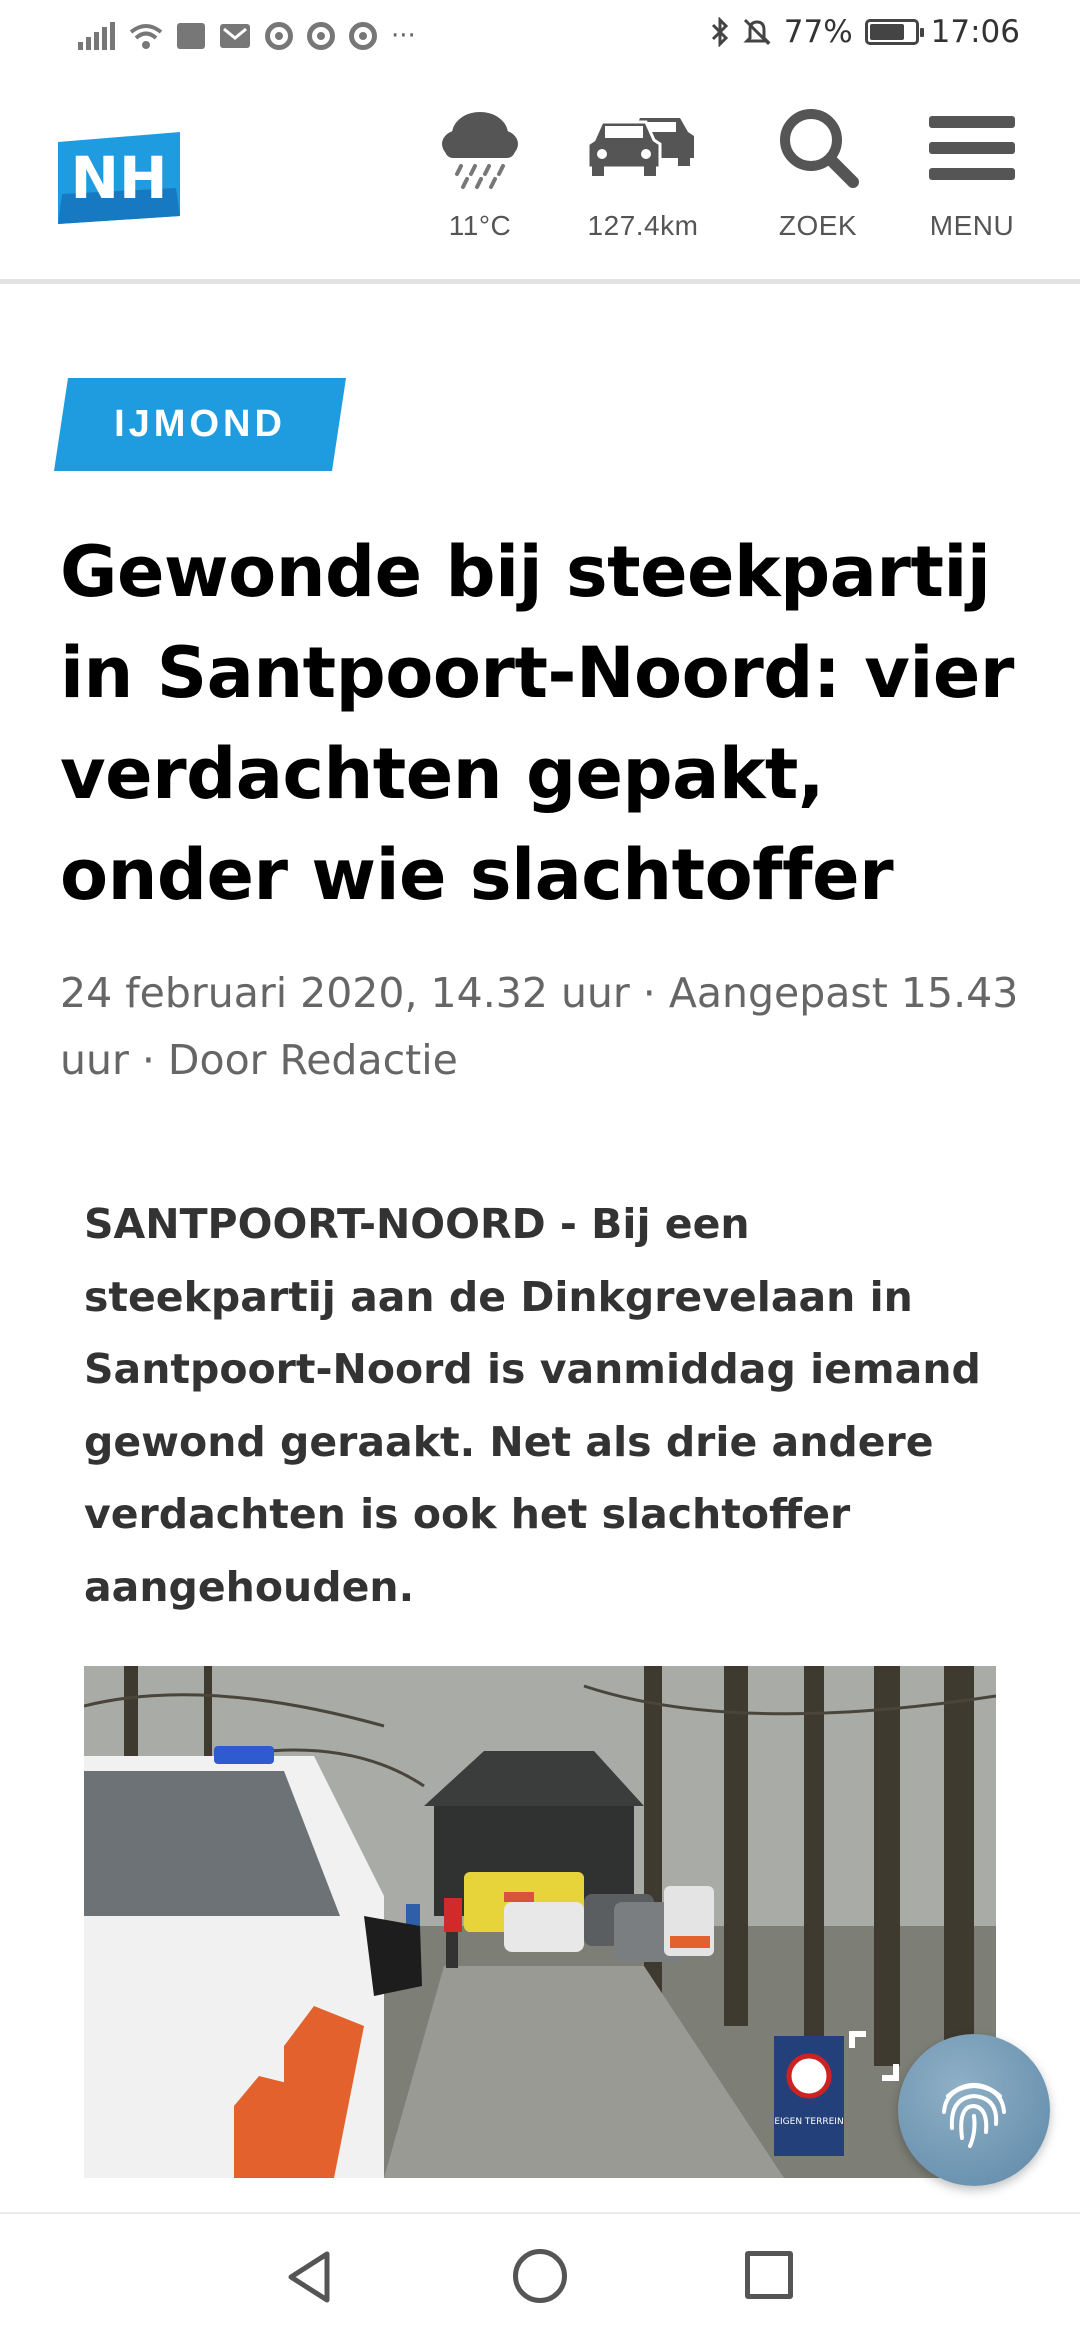 The image size is (1080, 2340). I want to click on category-tag: IJMOND, so click(200, 424).